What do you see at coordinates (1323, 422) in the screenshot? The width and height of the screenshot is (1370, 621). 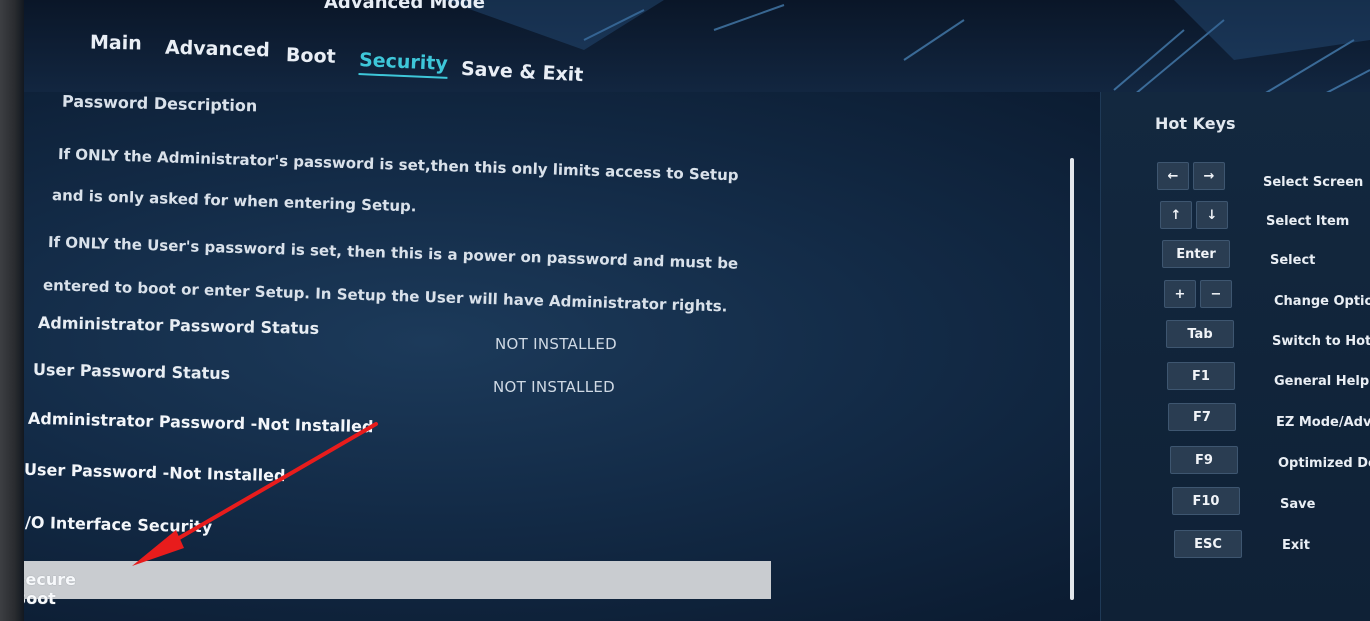 I see `hotkey-description: EZ Mode/Advanced Mode` at bounding box center [1323, 422].